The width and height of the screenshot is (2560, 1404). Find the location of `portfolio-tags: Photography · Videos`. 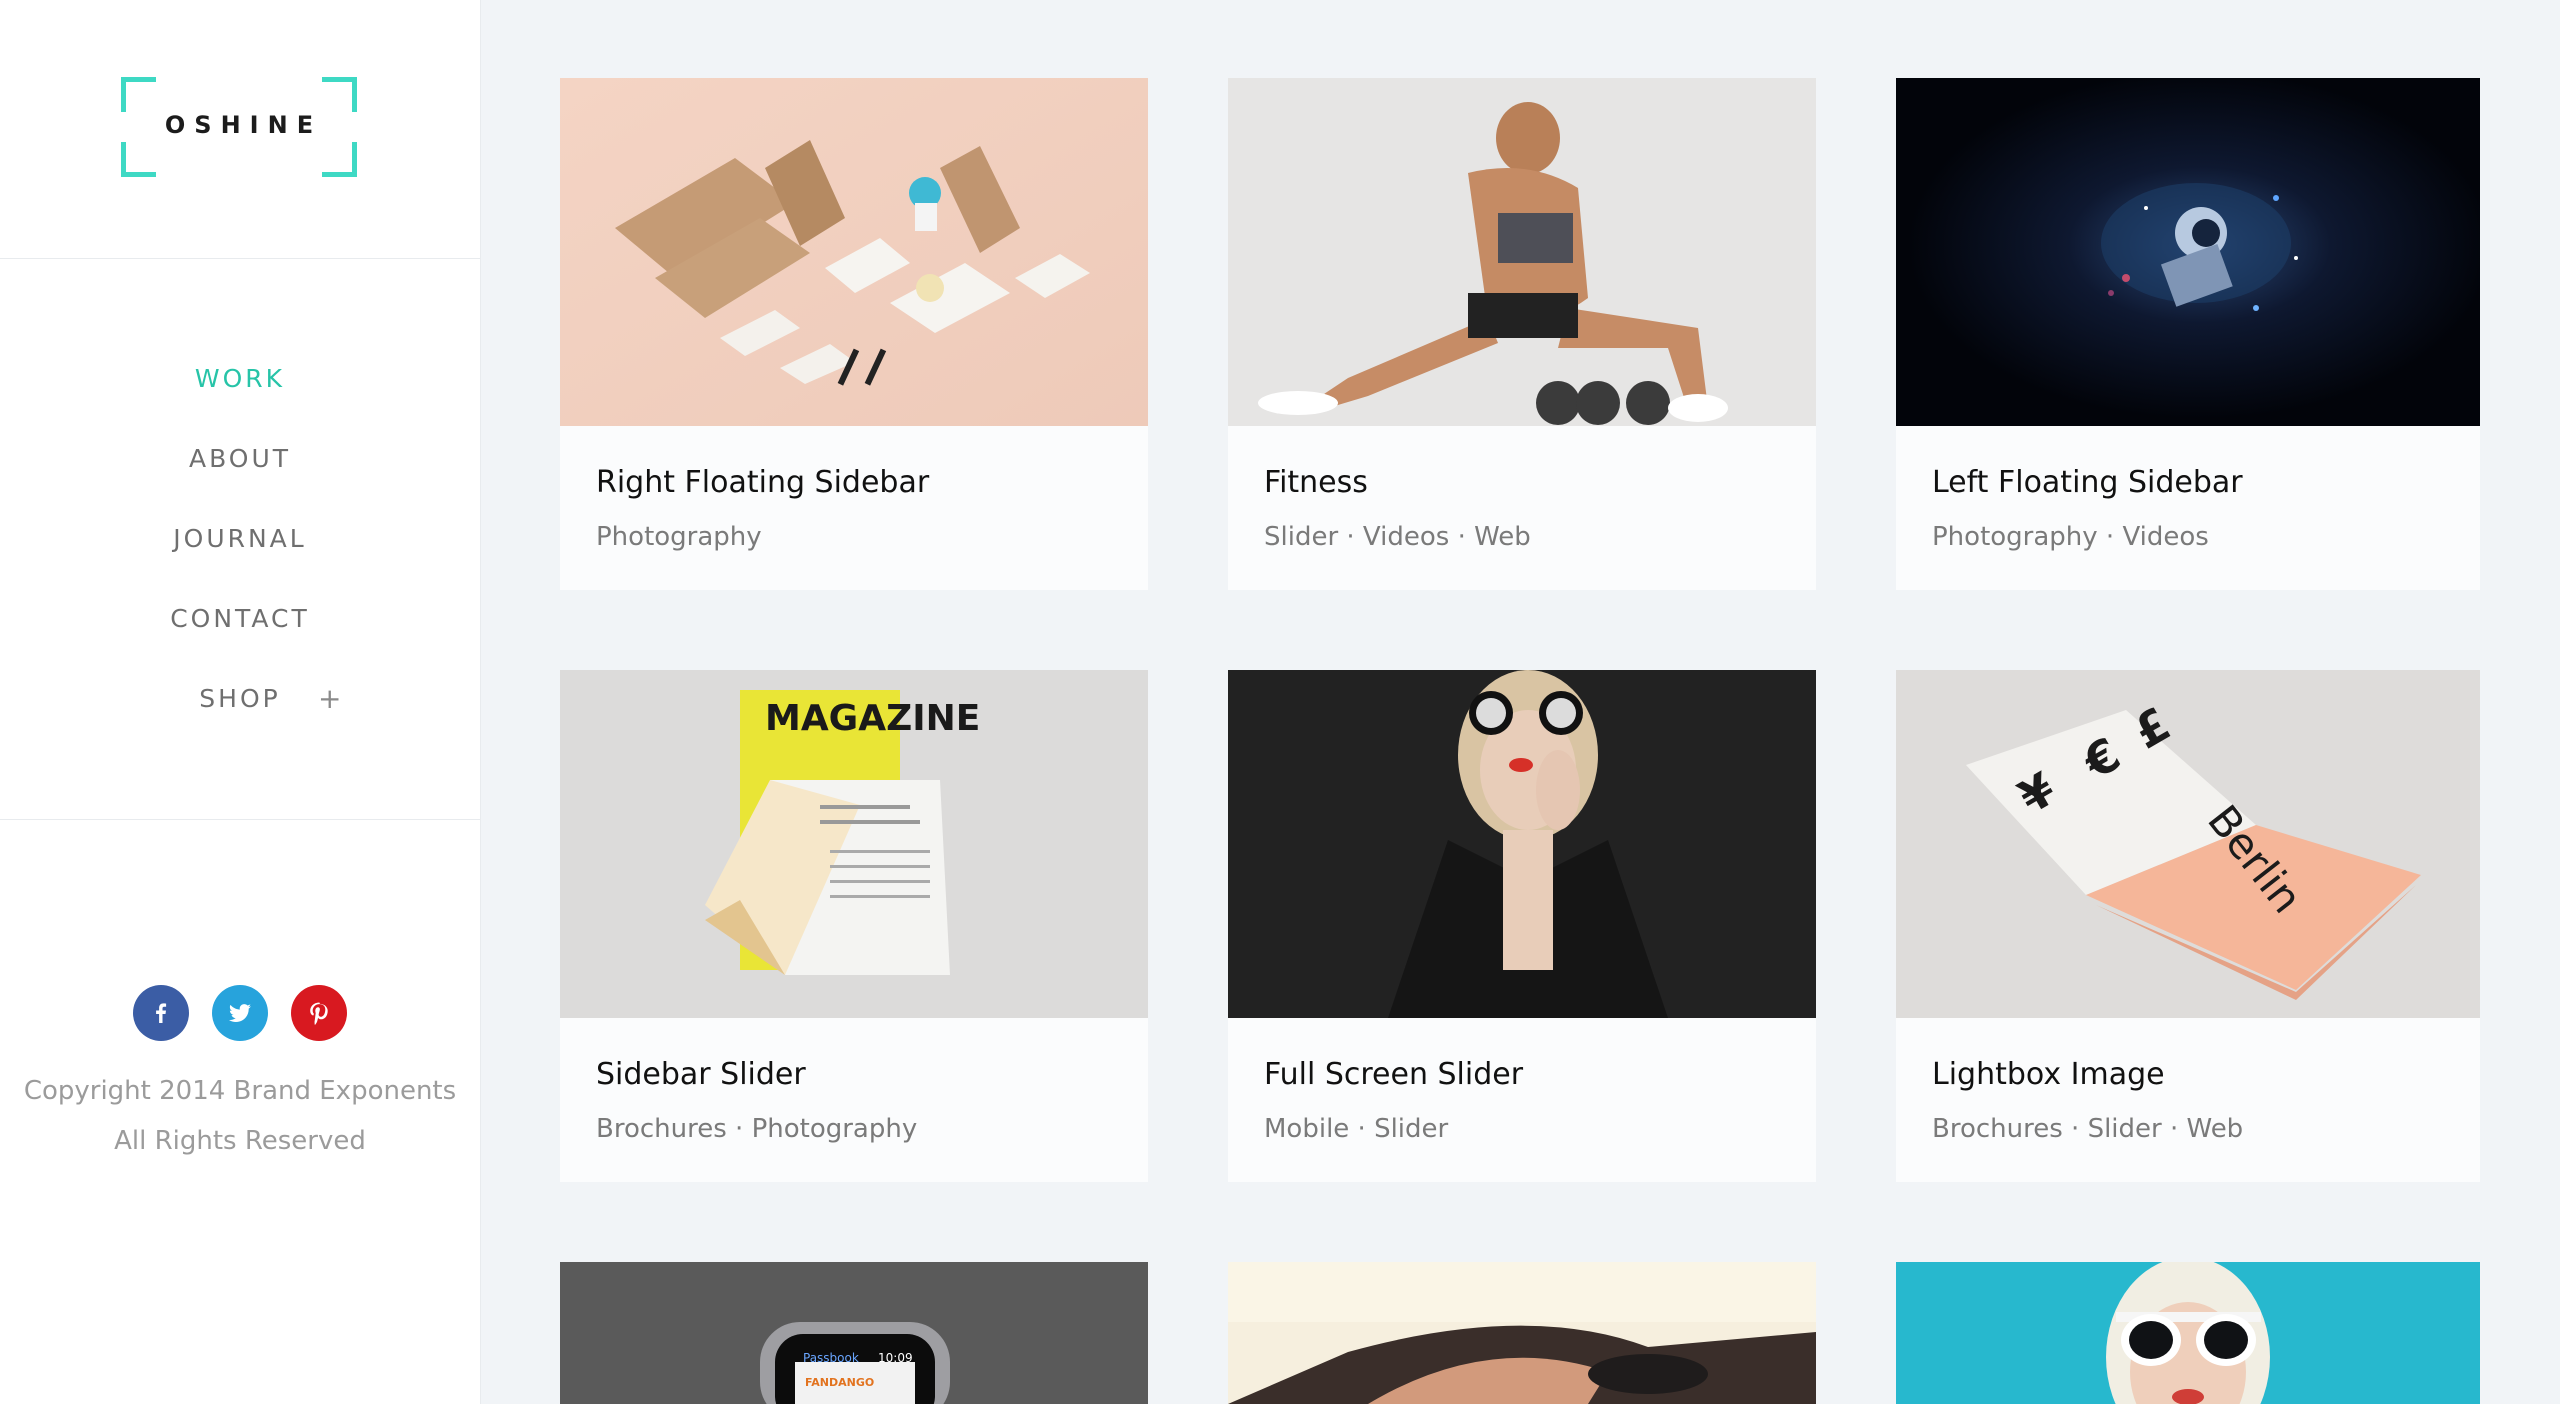

portfolio-tags: Photography · Videos is located at coordinates (2070, 537).